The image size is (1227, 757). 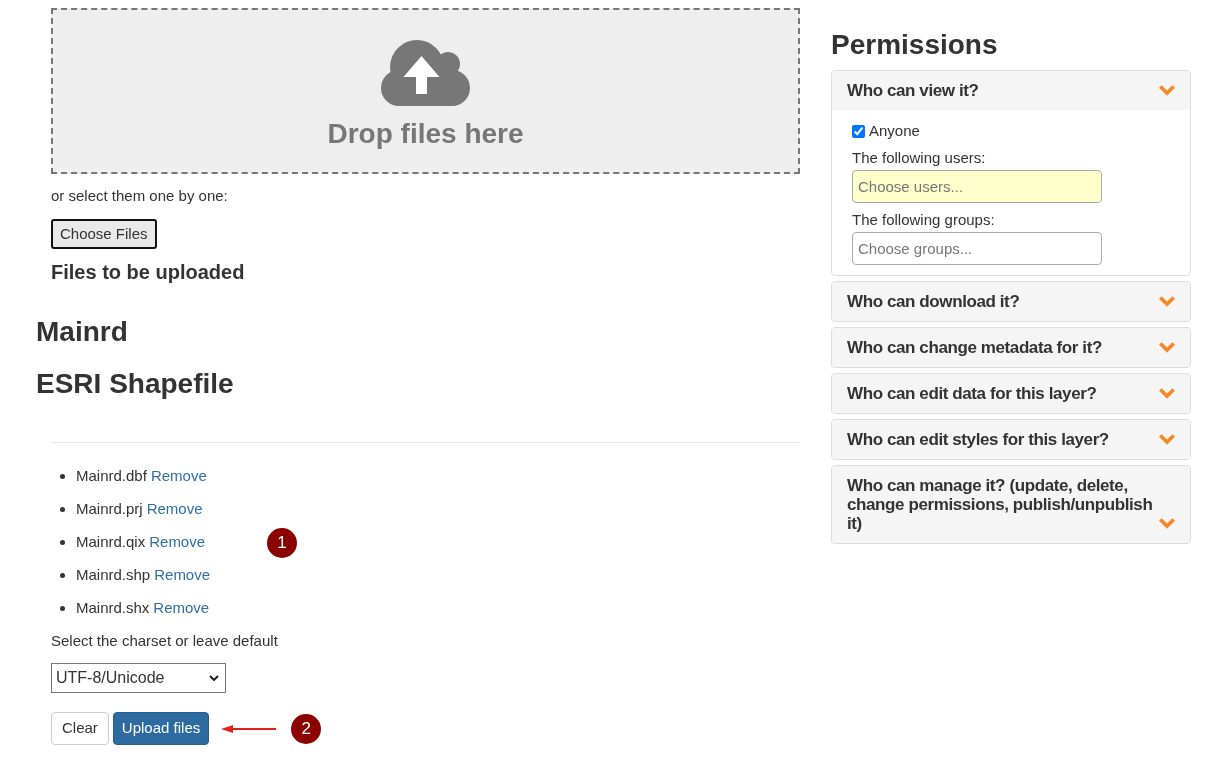 I want to click on cloud-upload-icon, so click(x=425, y=73).